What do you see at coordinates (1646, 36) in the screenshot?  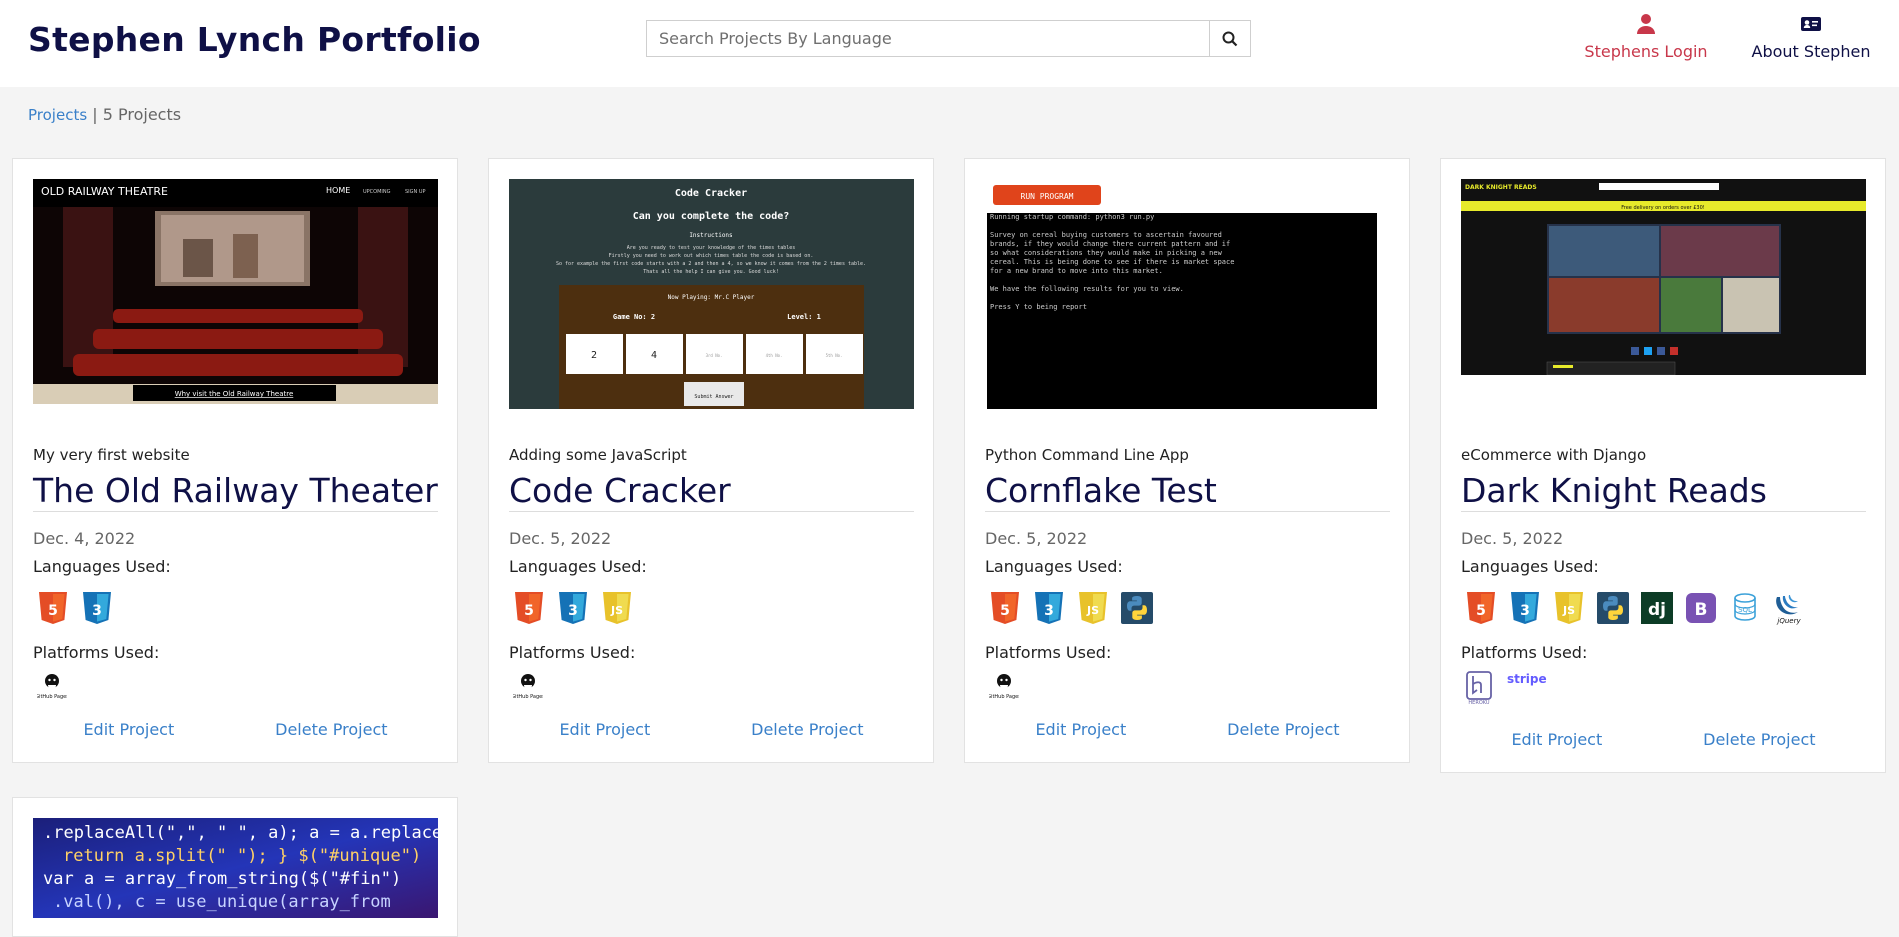 I see `nav-login: Stephens Login` at bounding box center [1646, 36].